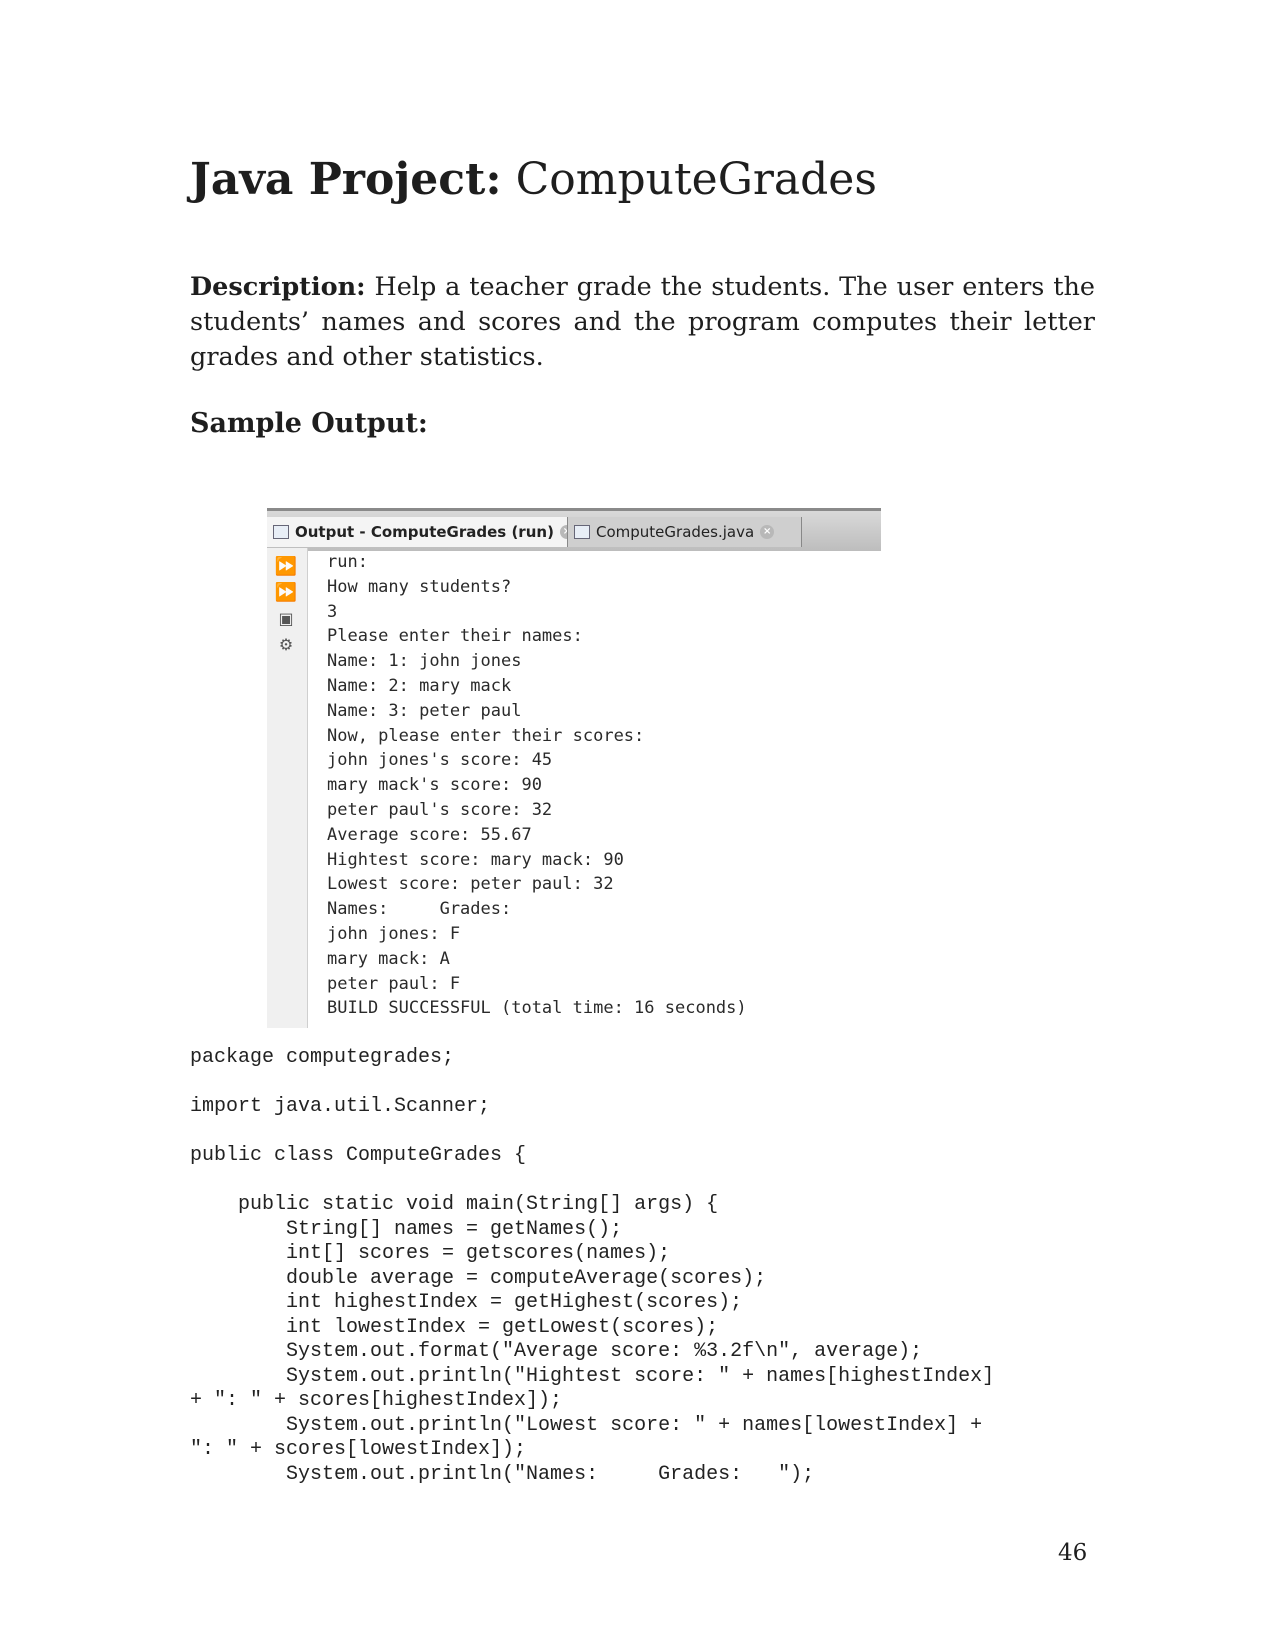  I want to click on console-line: john jones: F, so click(394, 933).